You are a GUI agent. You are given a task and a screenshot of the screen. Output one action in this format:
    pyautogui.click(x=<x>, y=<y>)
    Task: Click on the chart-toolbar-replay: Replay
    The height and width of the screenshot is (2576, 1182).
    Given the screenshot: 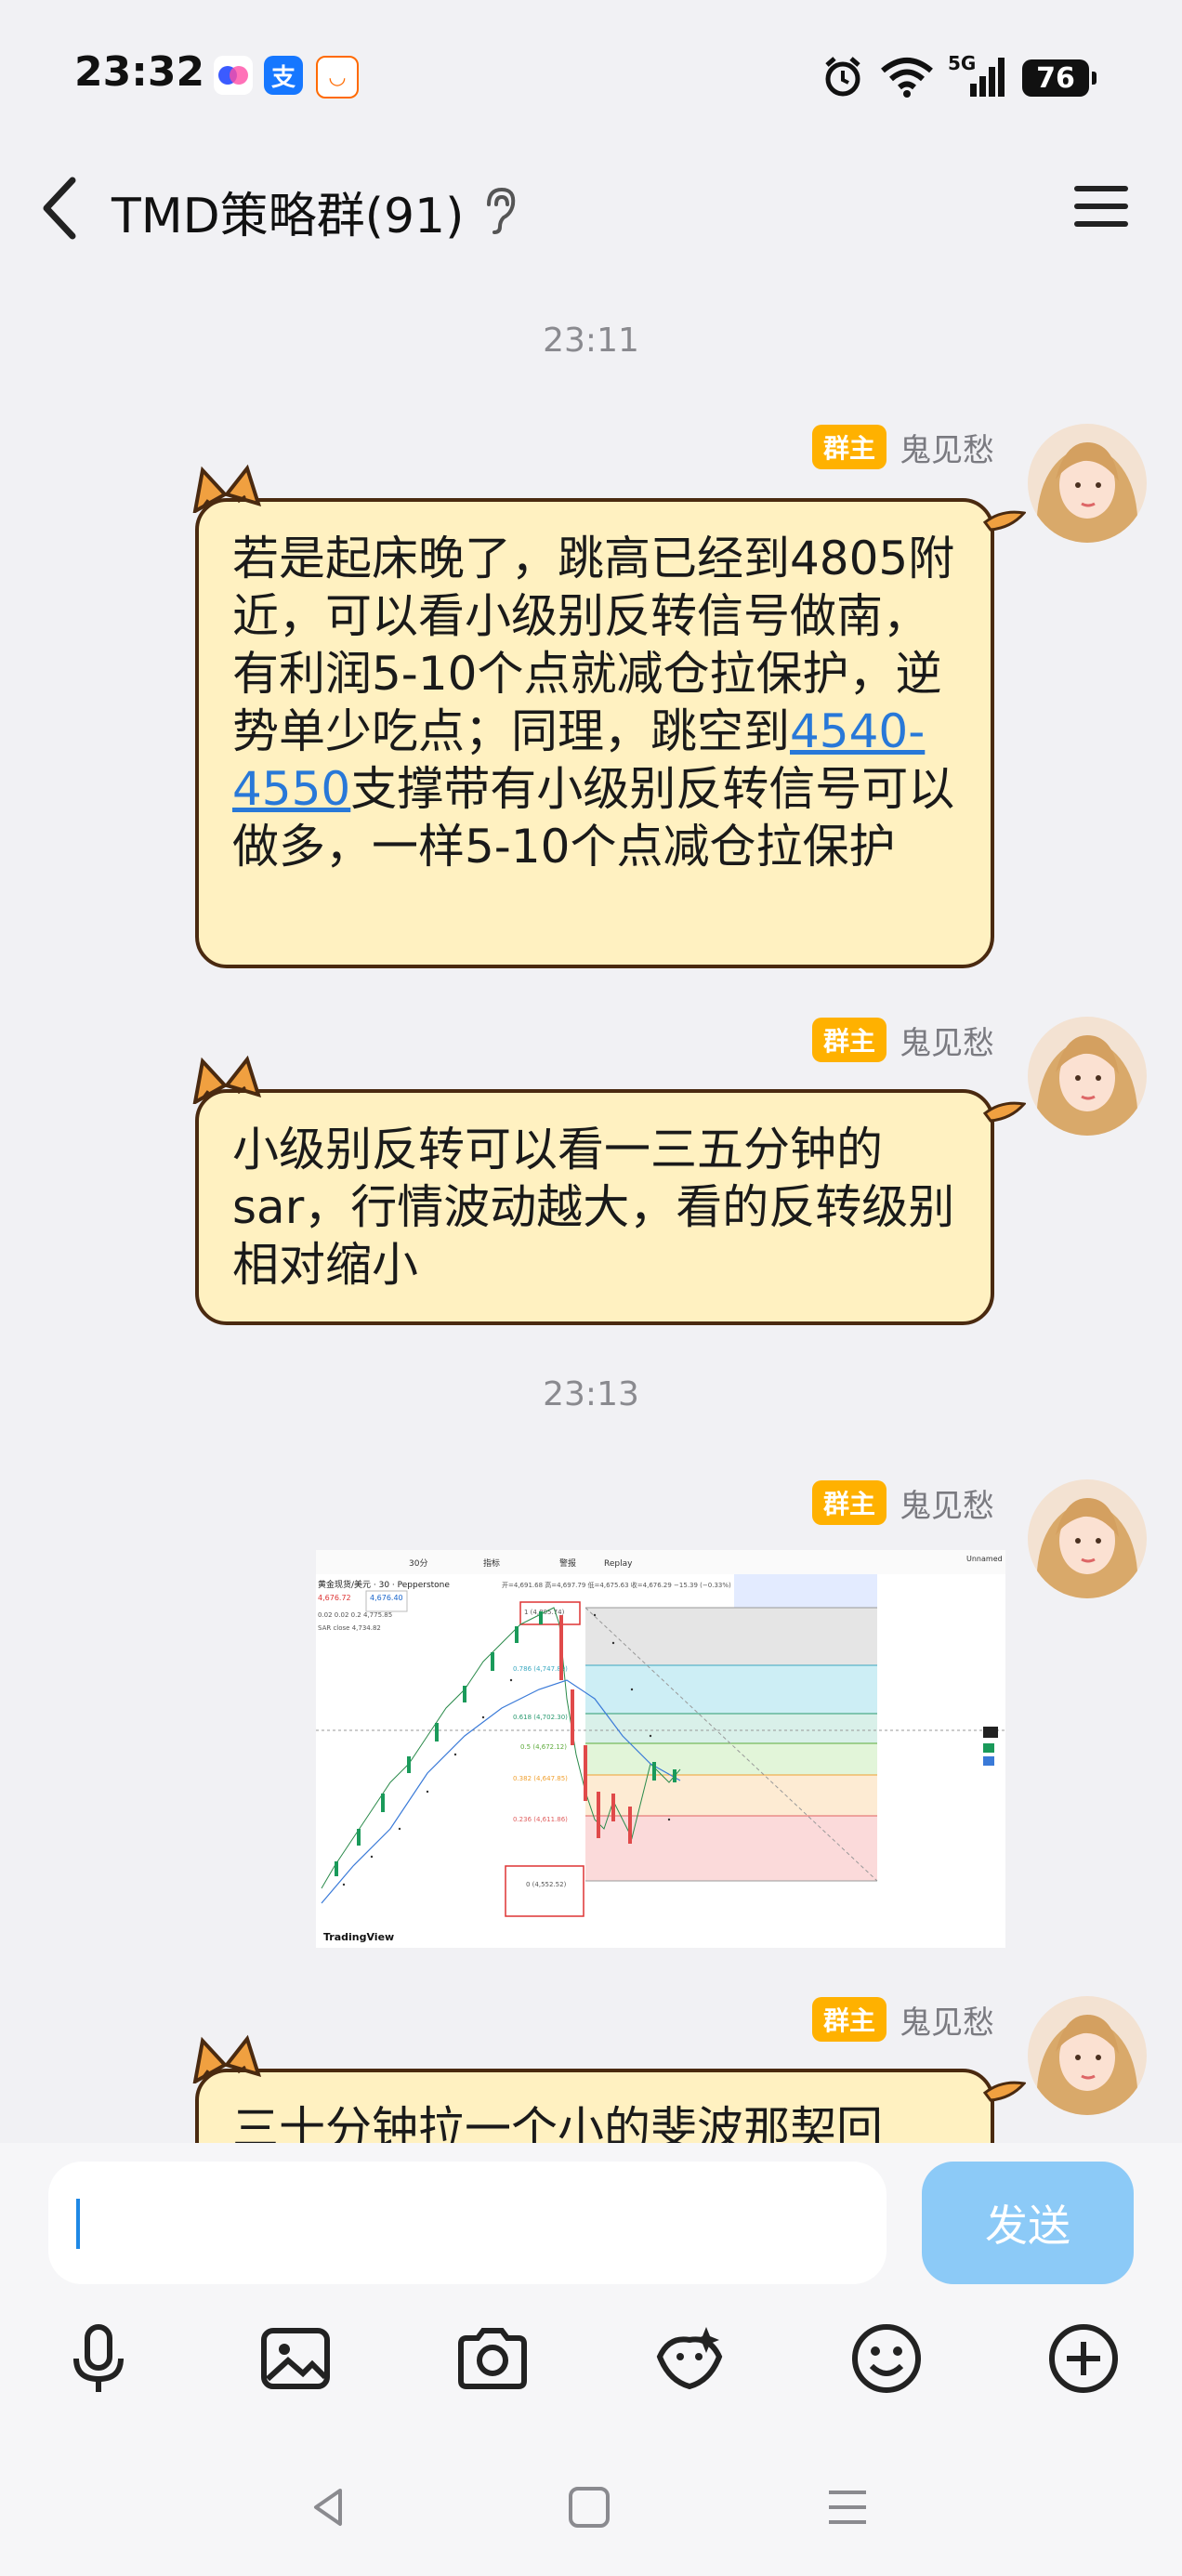 What is the action you would take?
    pyautogui.click(x=618, y=1564)
    